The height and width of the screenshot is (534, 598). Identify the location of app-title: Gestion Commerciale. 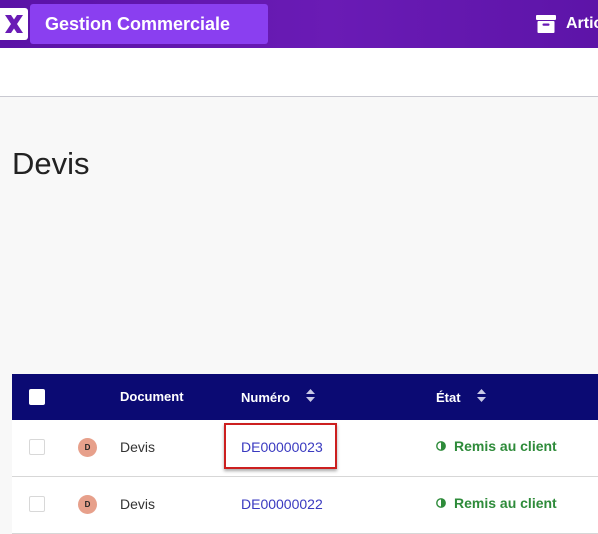
(138, 23).